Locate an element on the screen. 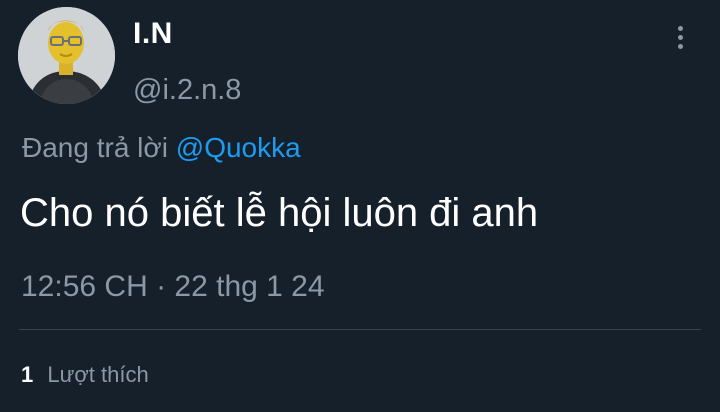 The image size is (720, 412). replying-to-label: Đang trả lời is located at coordinates (95, 147).